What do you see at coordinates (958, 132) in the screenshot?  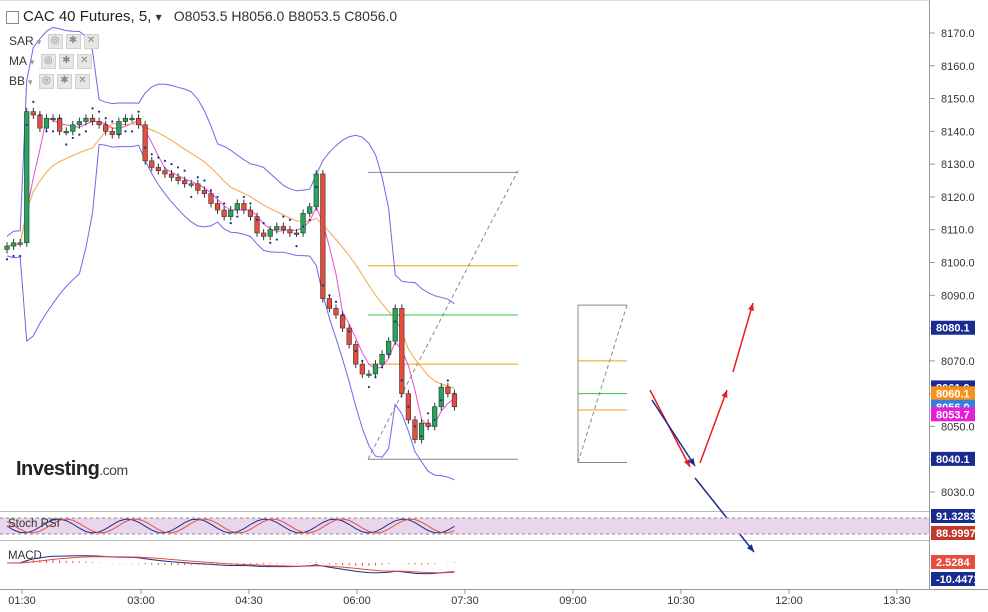 I see `y-tick-label: 8140.0` at bounding box center [958, 132].